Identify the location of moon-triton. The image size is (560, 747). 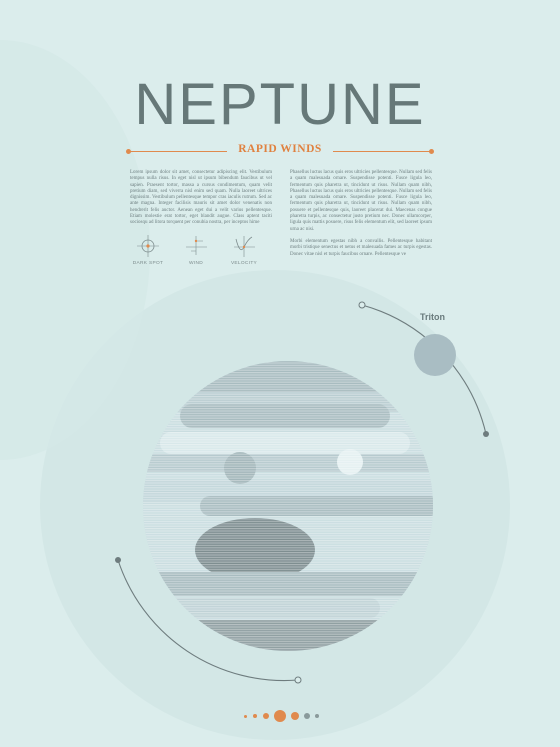
(435, 355).